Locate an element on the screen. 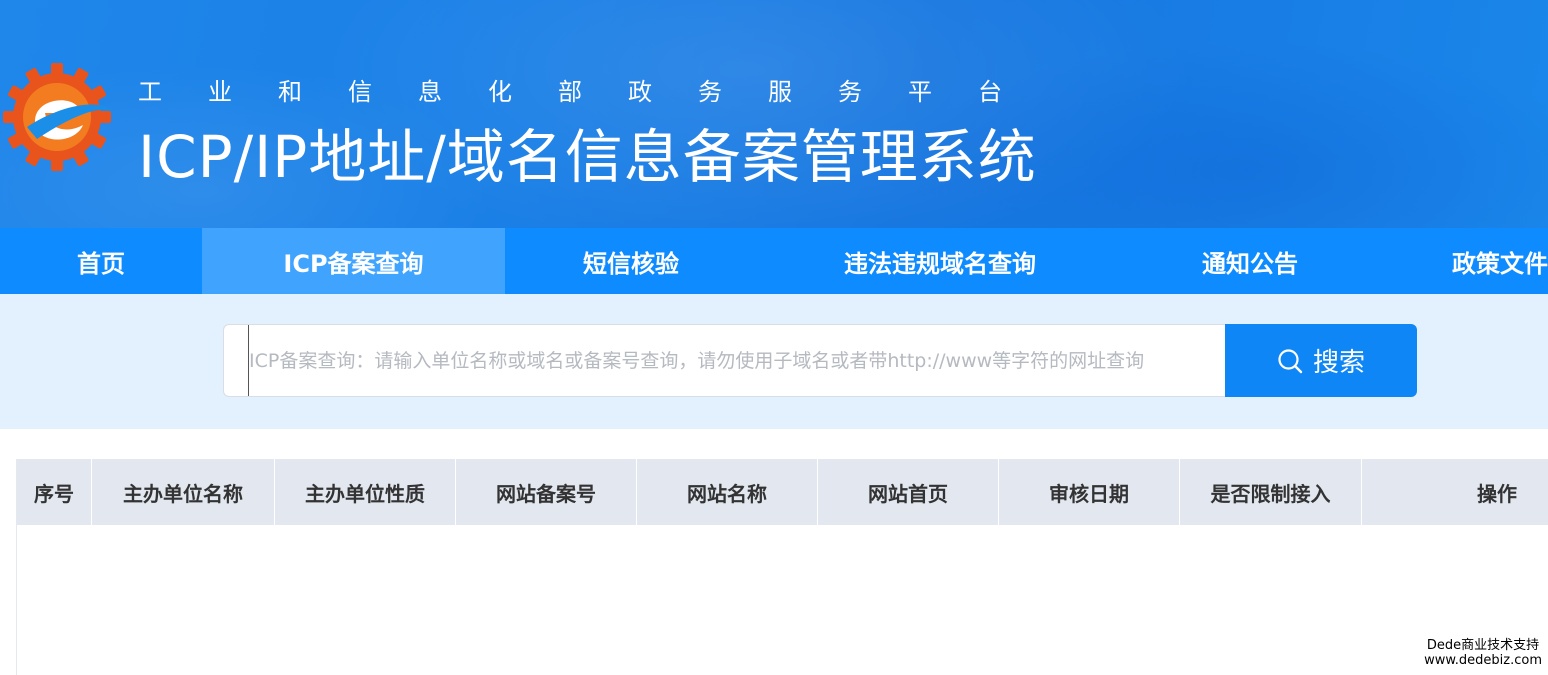 This screenshot has width=1548, height=675. column-header-index: 序号 is located at coordinates (54, 492).